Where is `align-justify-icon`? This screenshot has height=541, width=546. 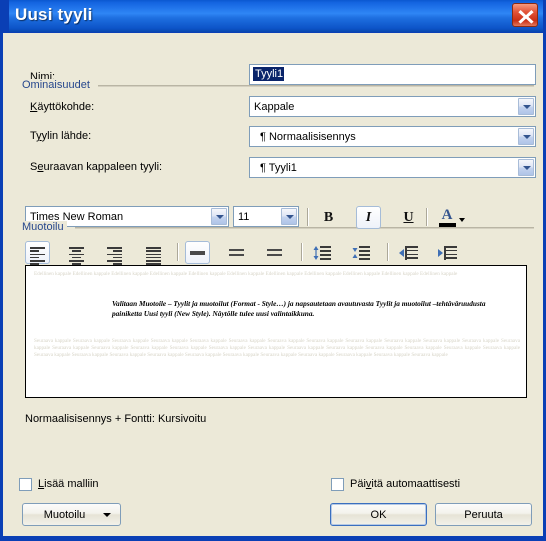 align-justify-icon is located at coordinates (153, 256).